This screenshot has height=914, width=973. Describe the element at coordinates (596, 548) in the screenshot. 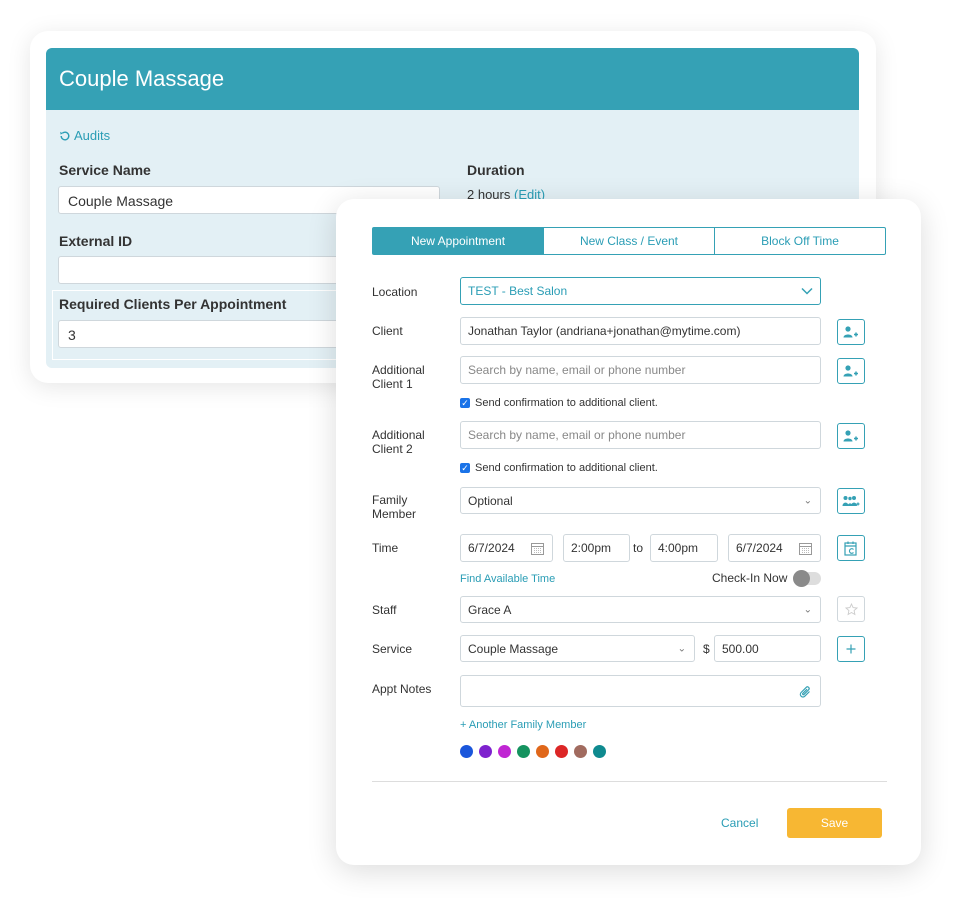

I see `start-time-input: 2:00pm` at that location.